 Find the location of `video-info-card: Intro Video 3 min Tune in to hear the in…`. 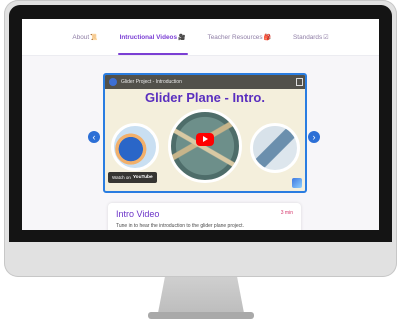

video-info-card: Intro Video 3 min Tune in to hear the in… is located at coordinates (204, 216).